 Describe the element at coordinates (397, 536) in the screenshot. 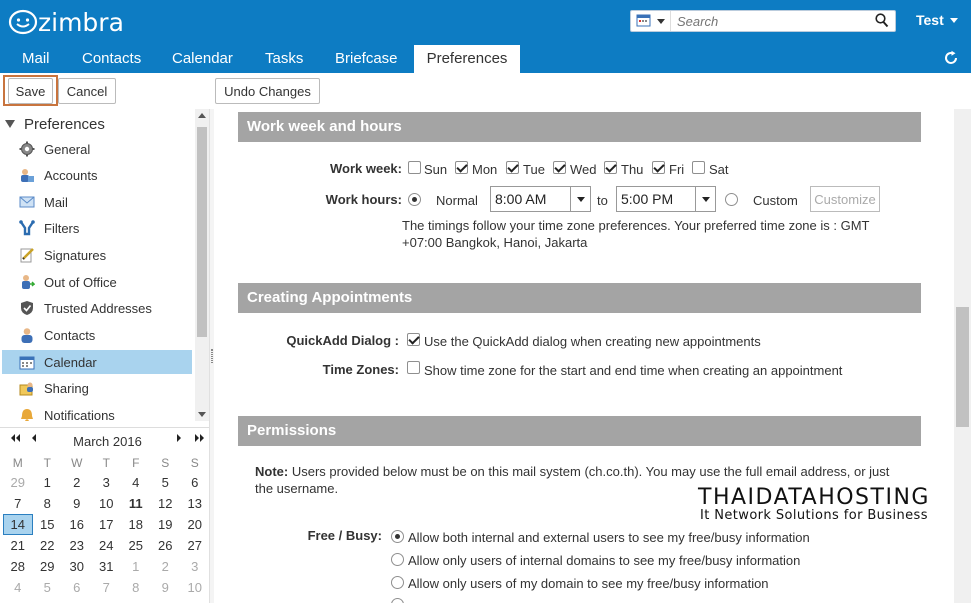

I see `radio-freebusy-all` at that location.